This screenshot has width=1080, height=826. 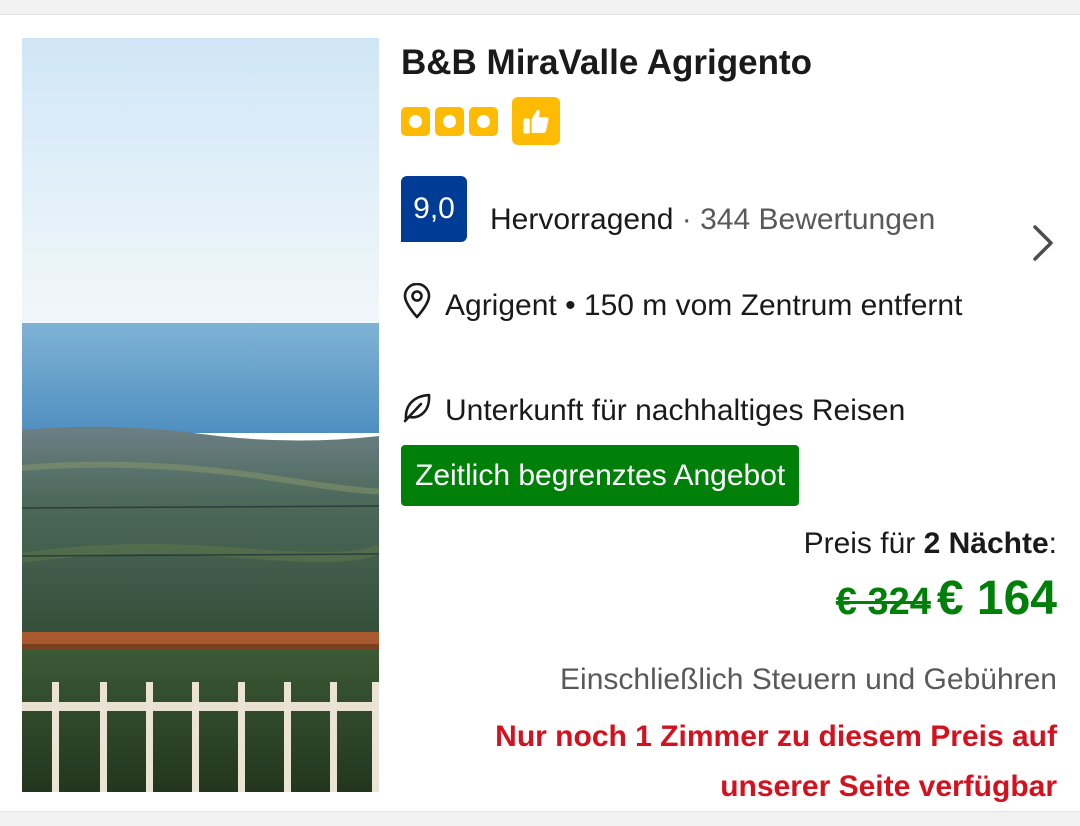 I want to click on price-label-nights: 2 Nächte, so click(x=986, y=543).